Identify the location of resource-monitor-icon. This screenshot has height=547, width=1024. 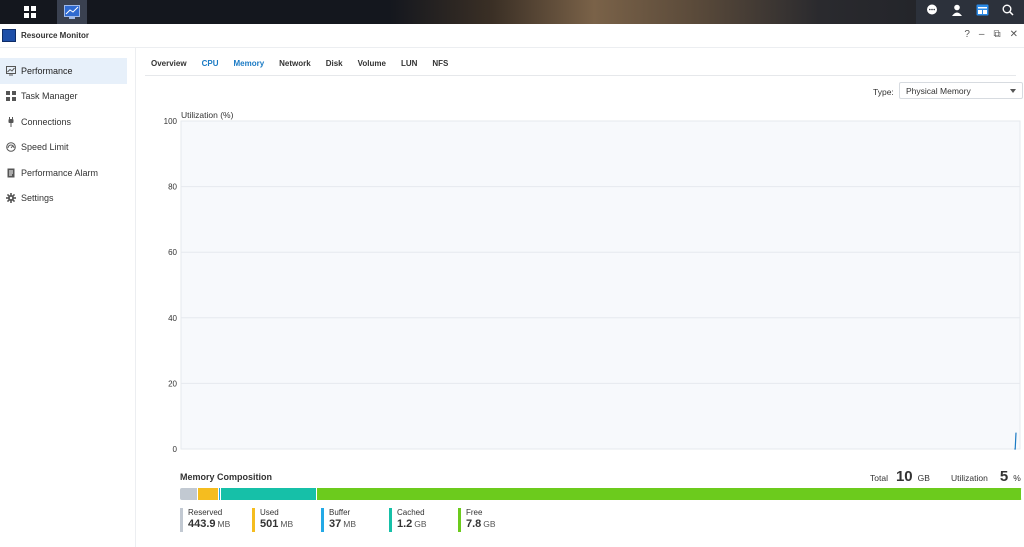
(72, 12).